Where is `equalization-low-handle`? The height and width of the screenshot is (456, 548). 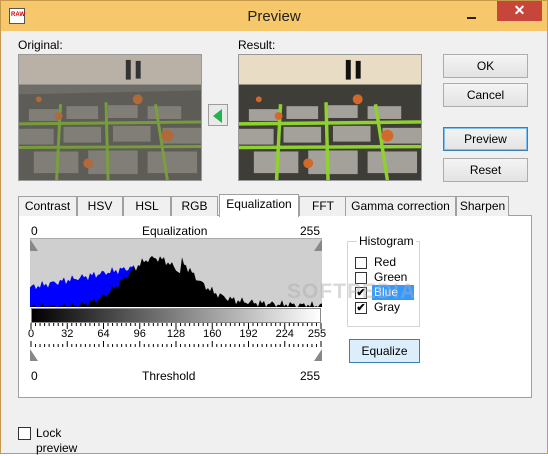 equalization-low-handle is located at coordinates (34, 245).